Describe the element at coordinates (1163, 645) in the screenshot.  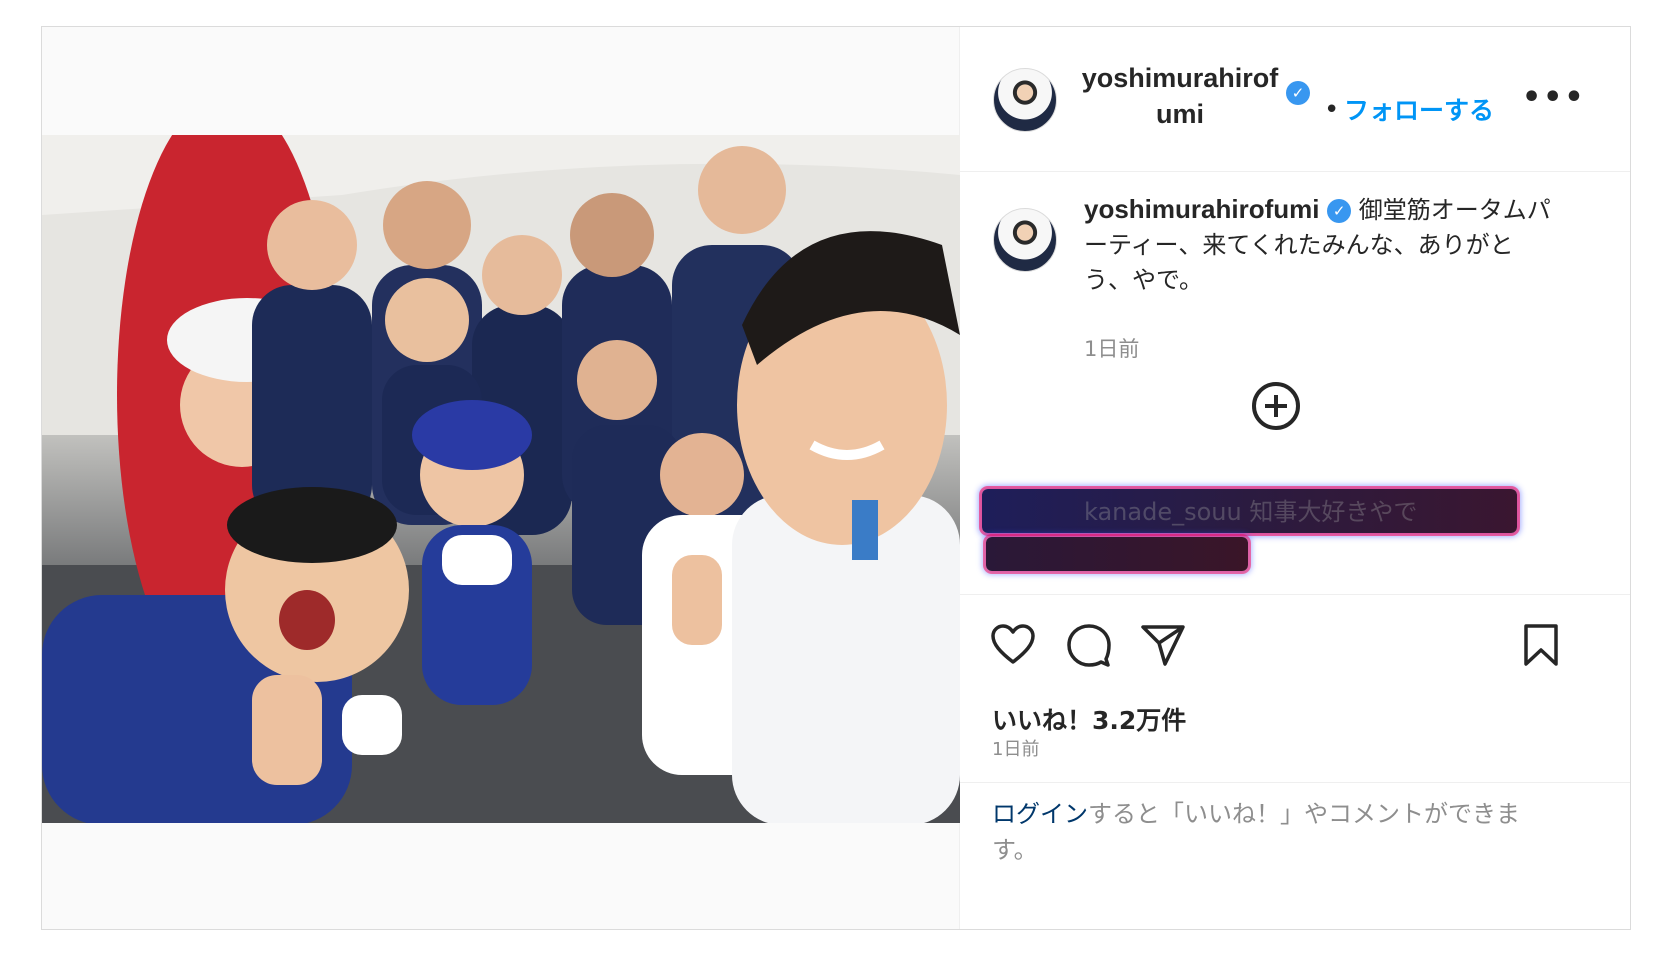
I see `send-icon` at that location.